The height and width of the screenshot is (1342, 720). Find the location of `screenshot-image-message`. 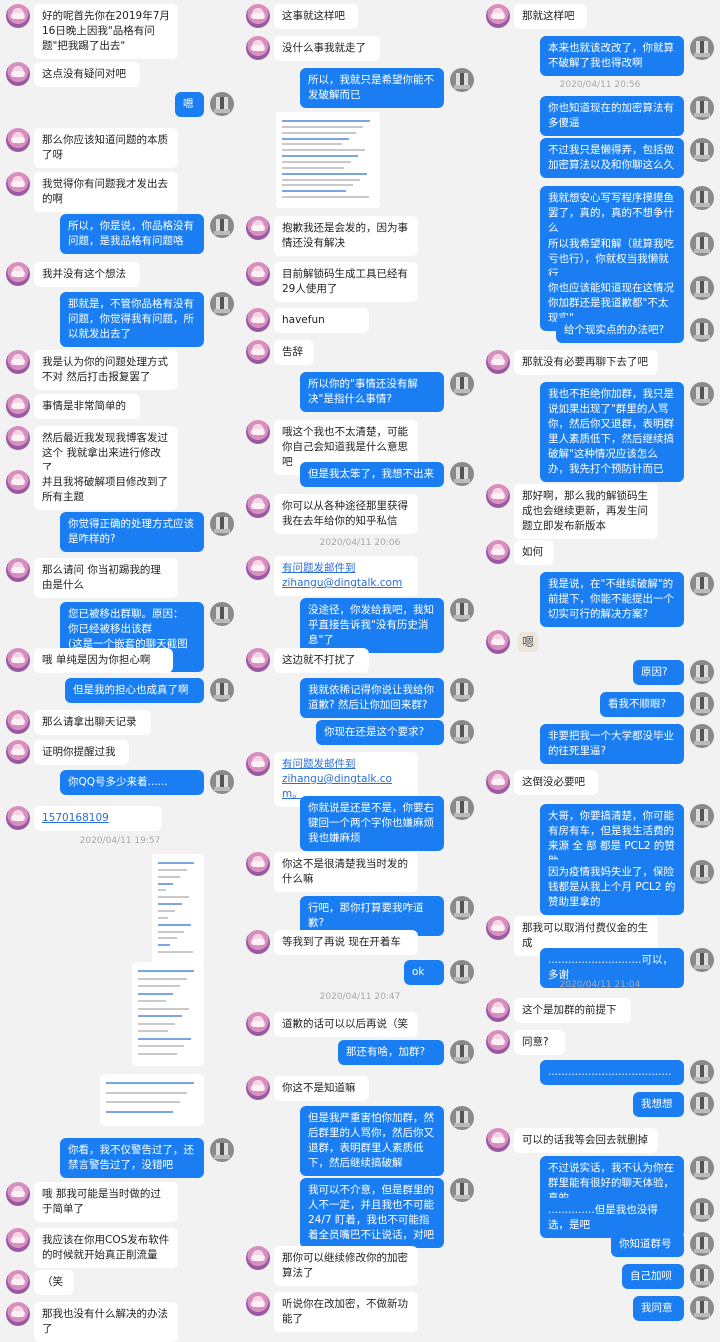

screenshot-image-message is located at coordinates (328, 160).